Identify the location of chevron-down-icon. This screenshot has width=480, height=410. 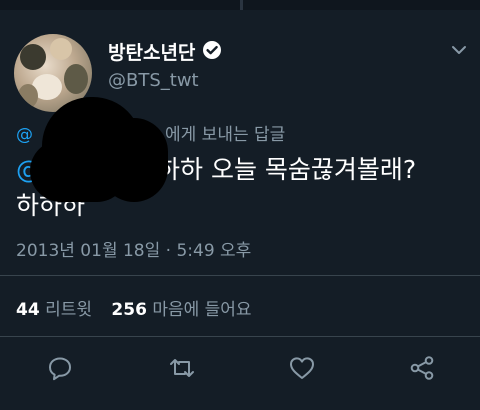
(459, 49).